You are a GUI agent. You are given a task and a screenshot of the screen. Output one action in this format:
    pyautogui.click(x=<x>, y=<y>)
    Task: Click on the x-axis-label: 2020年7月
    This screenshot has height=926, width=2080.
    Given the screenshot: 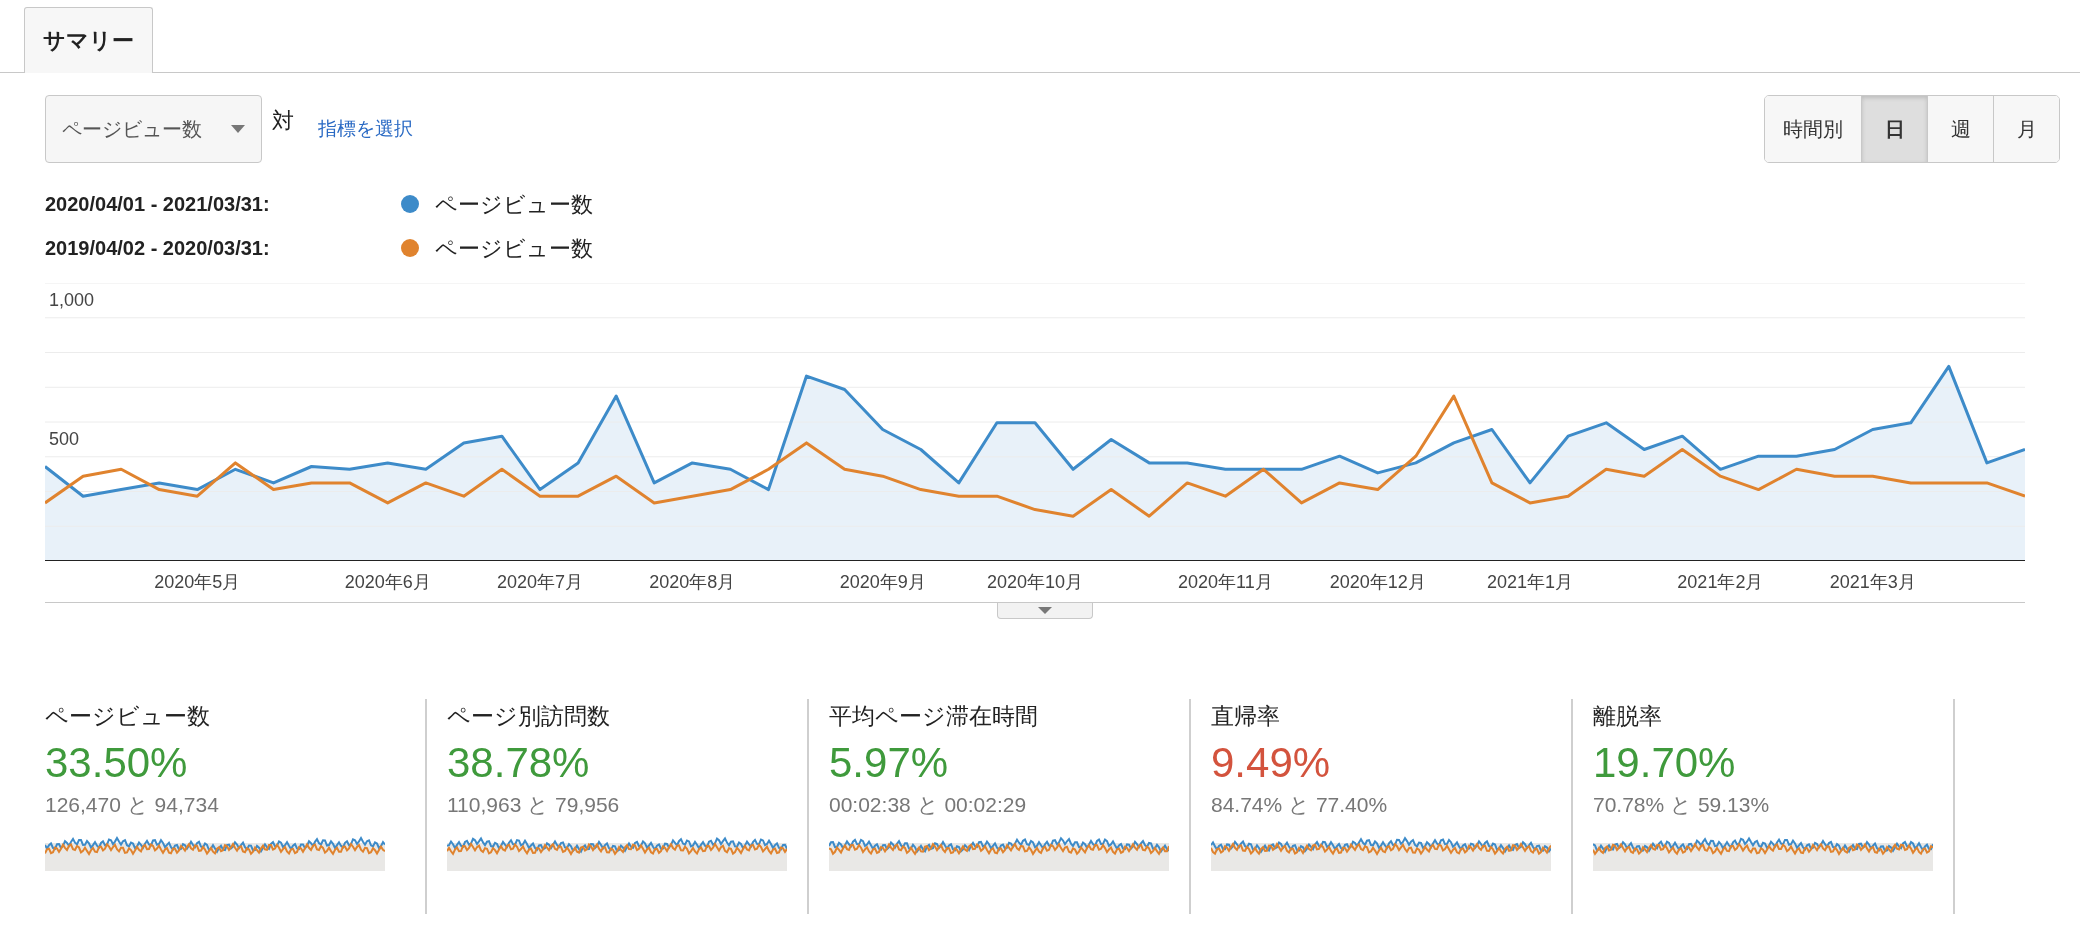 What is the action you would take?
    pyautogui.click(x=540, y=582)
    